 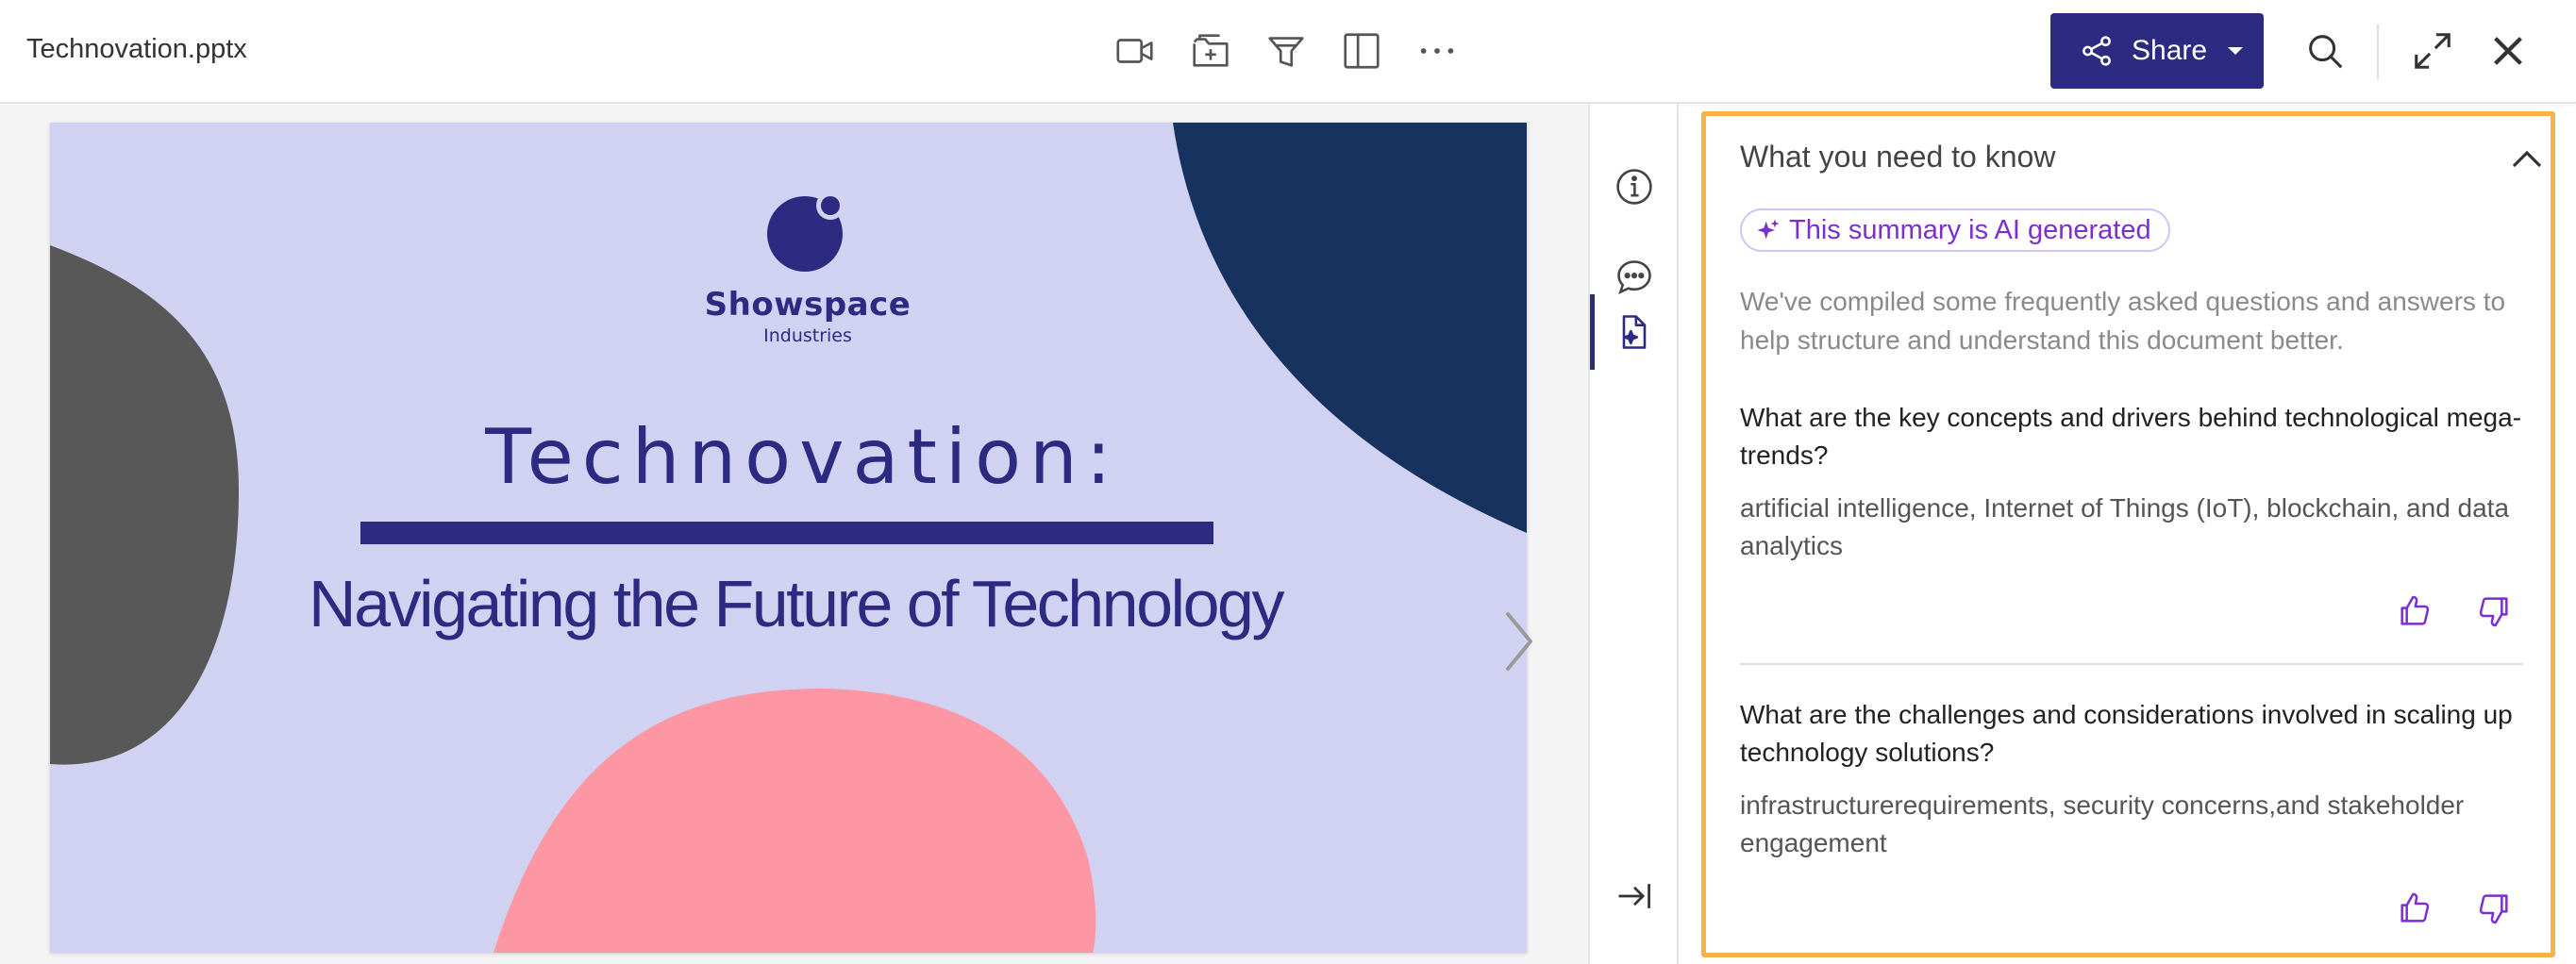 What do you see at coordinates (2508, 50) in the screenshot?
I see `close-icon` at bounding box center [2508, 50].